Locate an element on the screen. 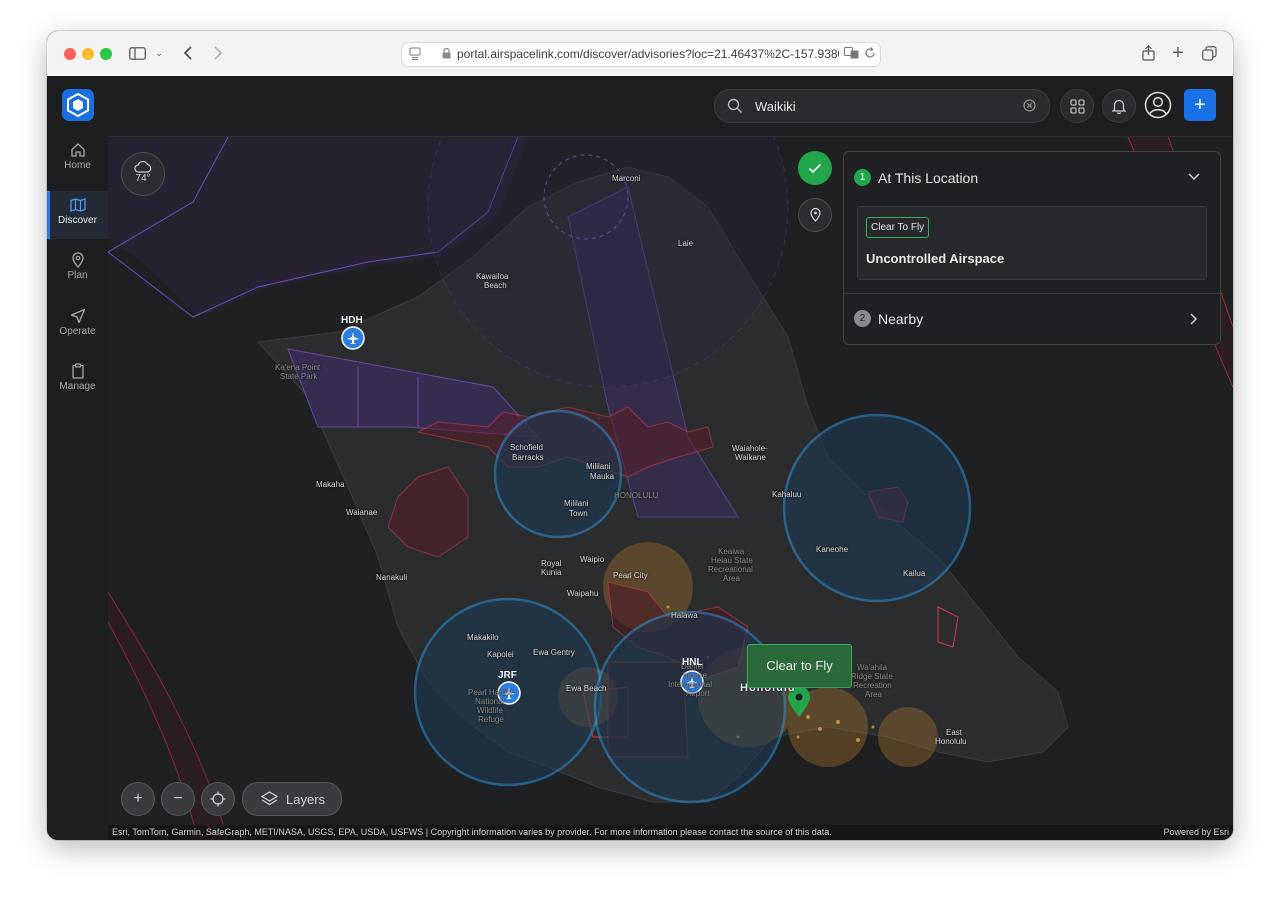 This screenshot has width=1280, height=902. map-label: Area is located at coordinates (873, 694).